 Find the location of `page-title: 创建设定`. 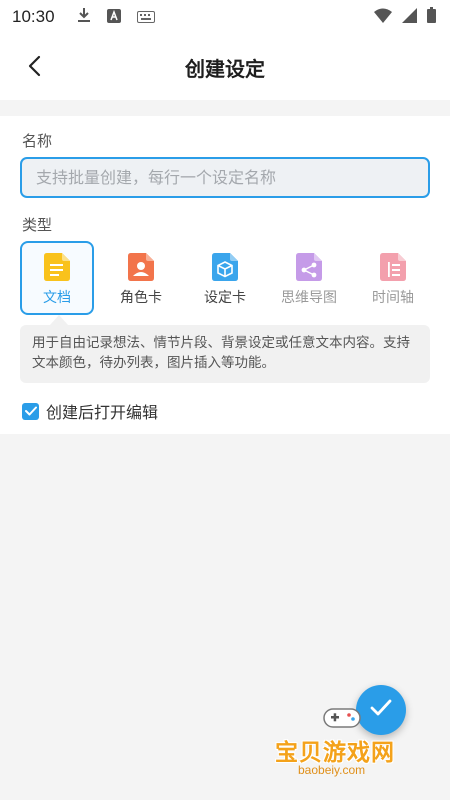

page-title: 创建设定 is located at coordinates (225, 69).